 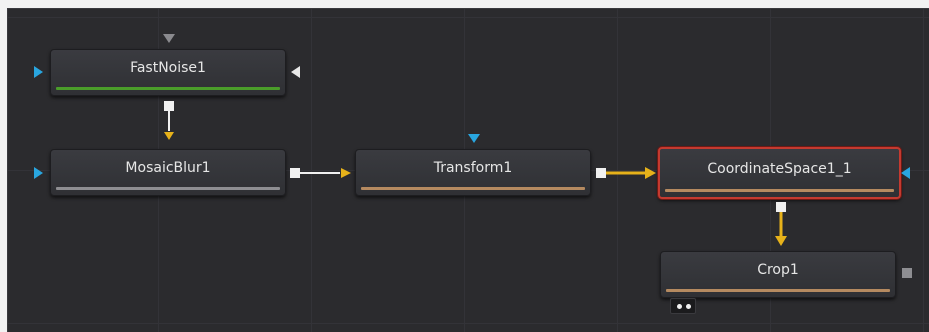 I want to click on fastnoise-left-input-icon, so click(x=38, y=72).